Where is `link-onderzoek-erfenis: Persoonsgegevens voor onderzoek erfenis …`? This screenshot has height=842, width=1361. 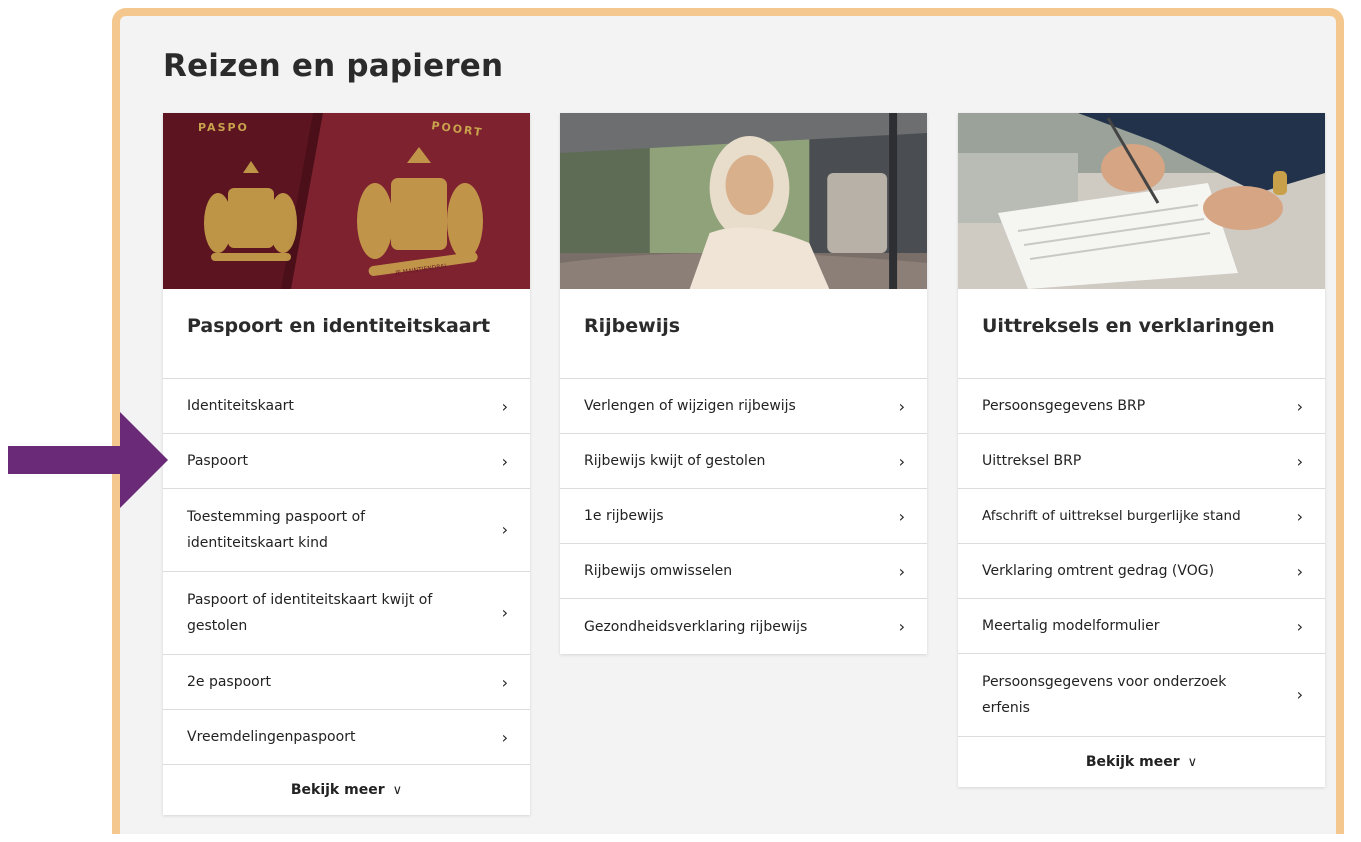 link-onderzoek-erfenis: Persoonsgegevens voor onderzoek erfenis … is located at coordinates (1141, 695).